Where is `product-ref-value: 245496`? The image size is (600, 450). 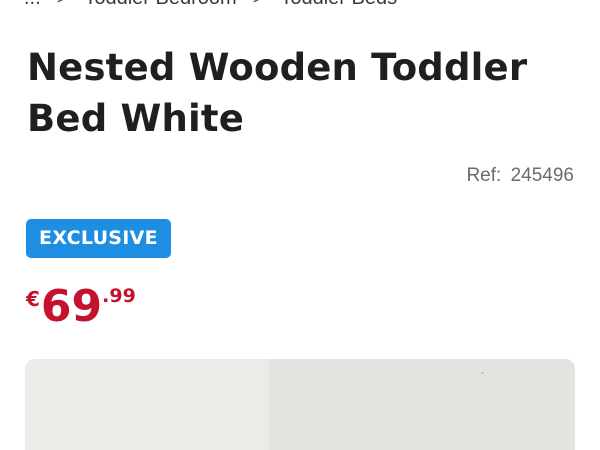 product-ref-value: 245496 is located at coordinates (542, 175).